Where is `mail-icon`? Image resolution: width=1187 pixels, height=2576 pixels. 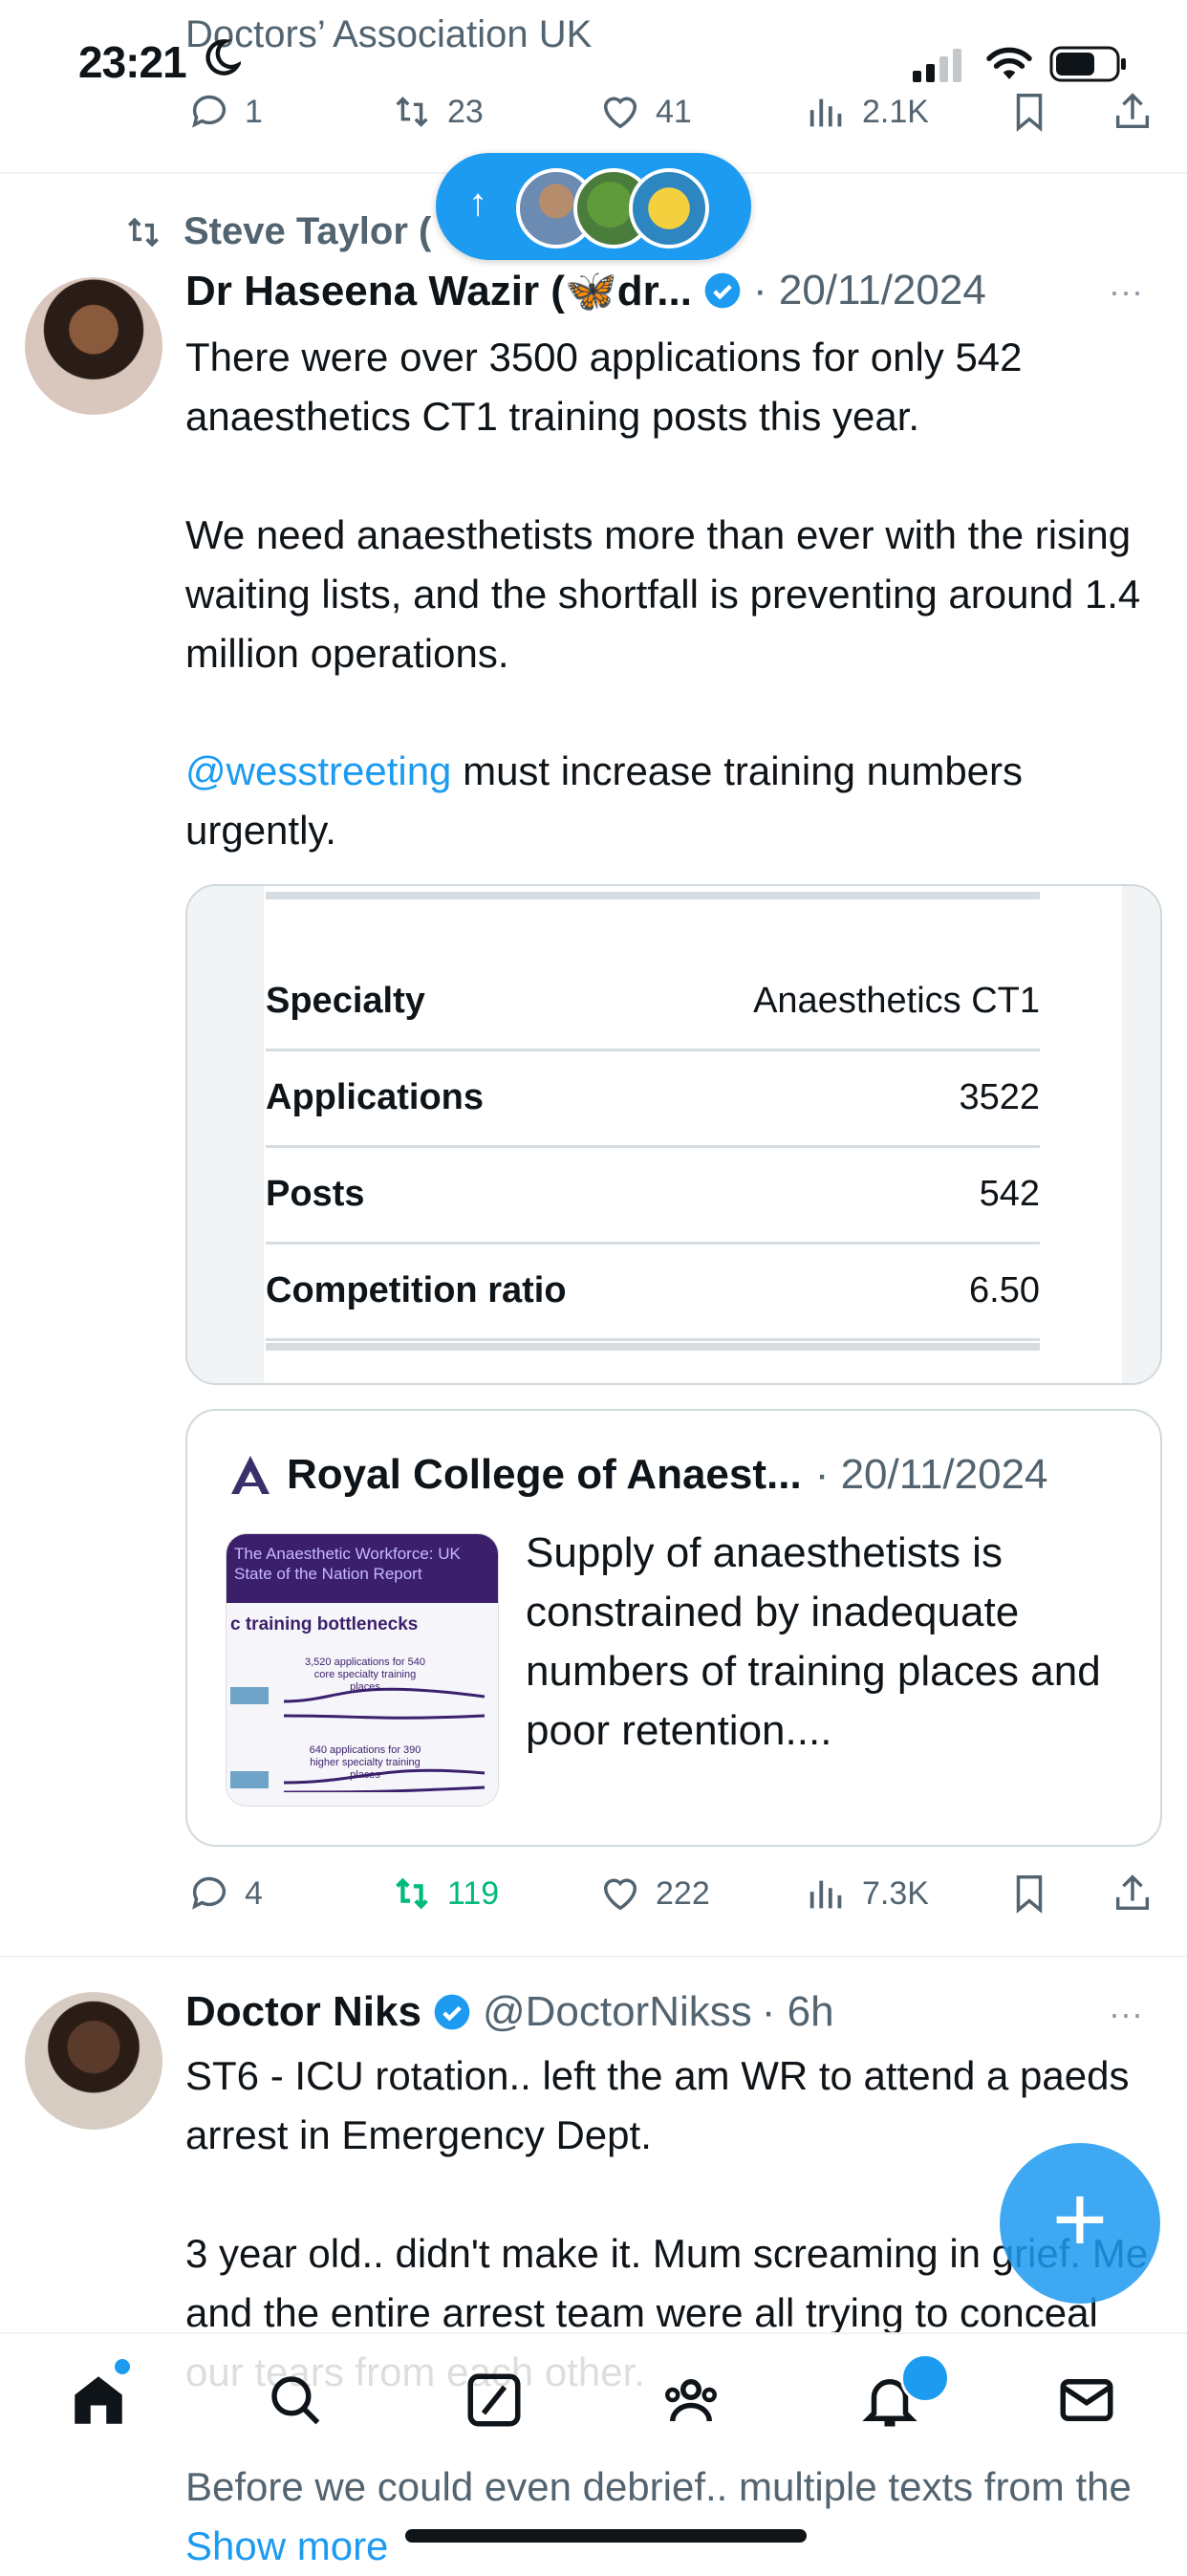
mail-icon is located at coordinates (1086, 2400).